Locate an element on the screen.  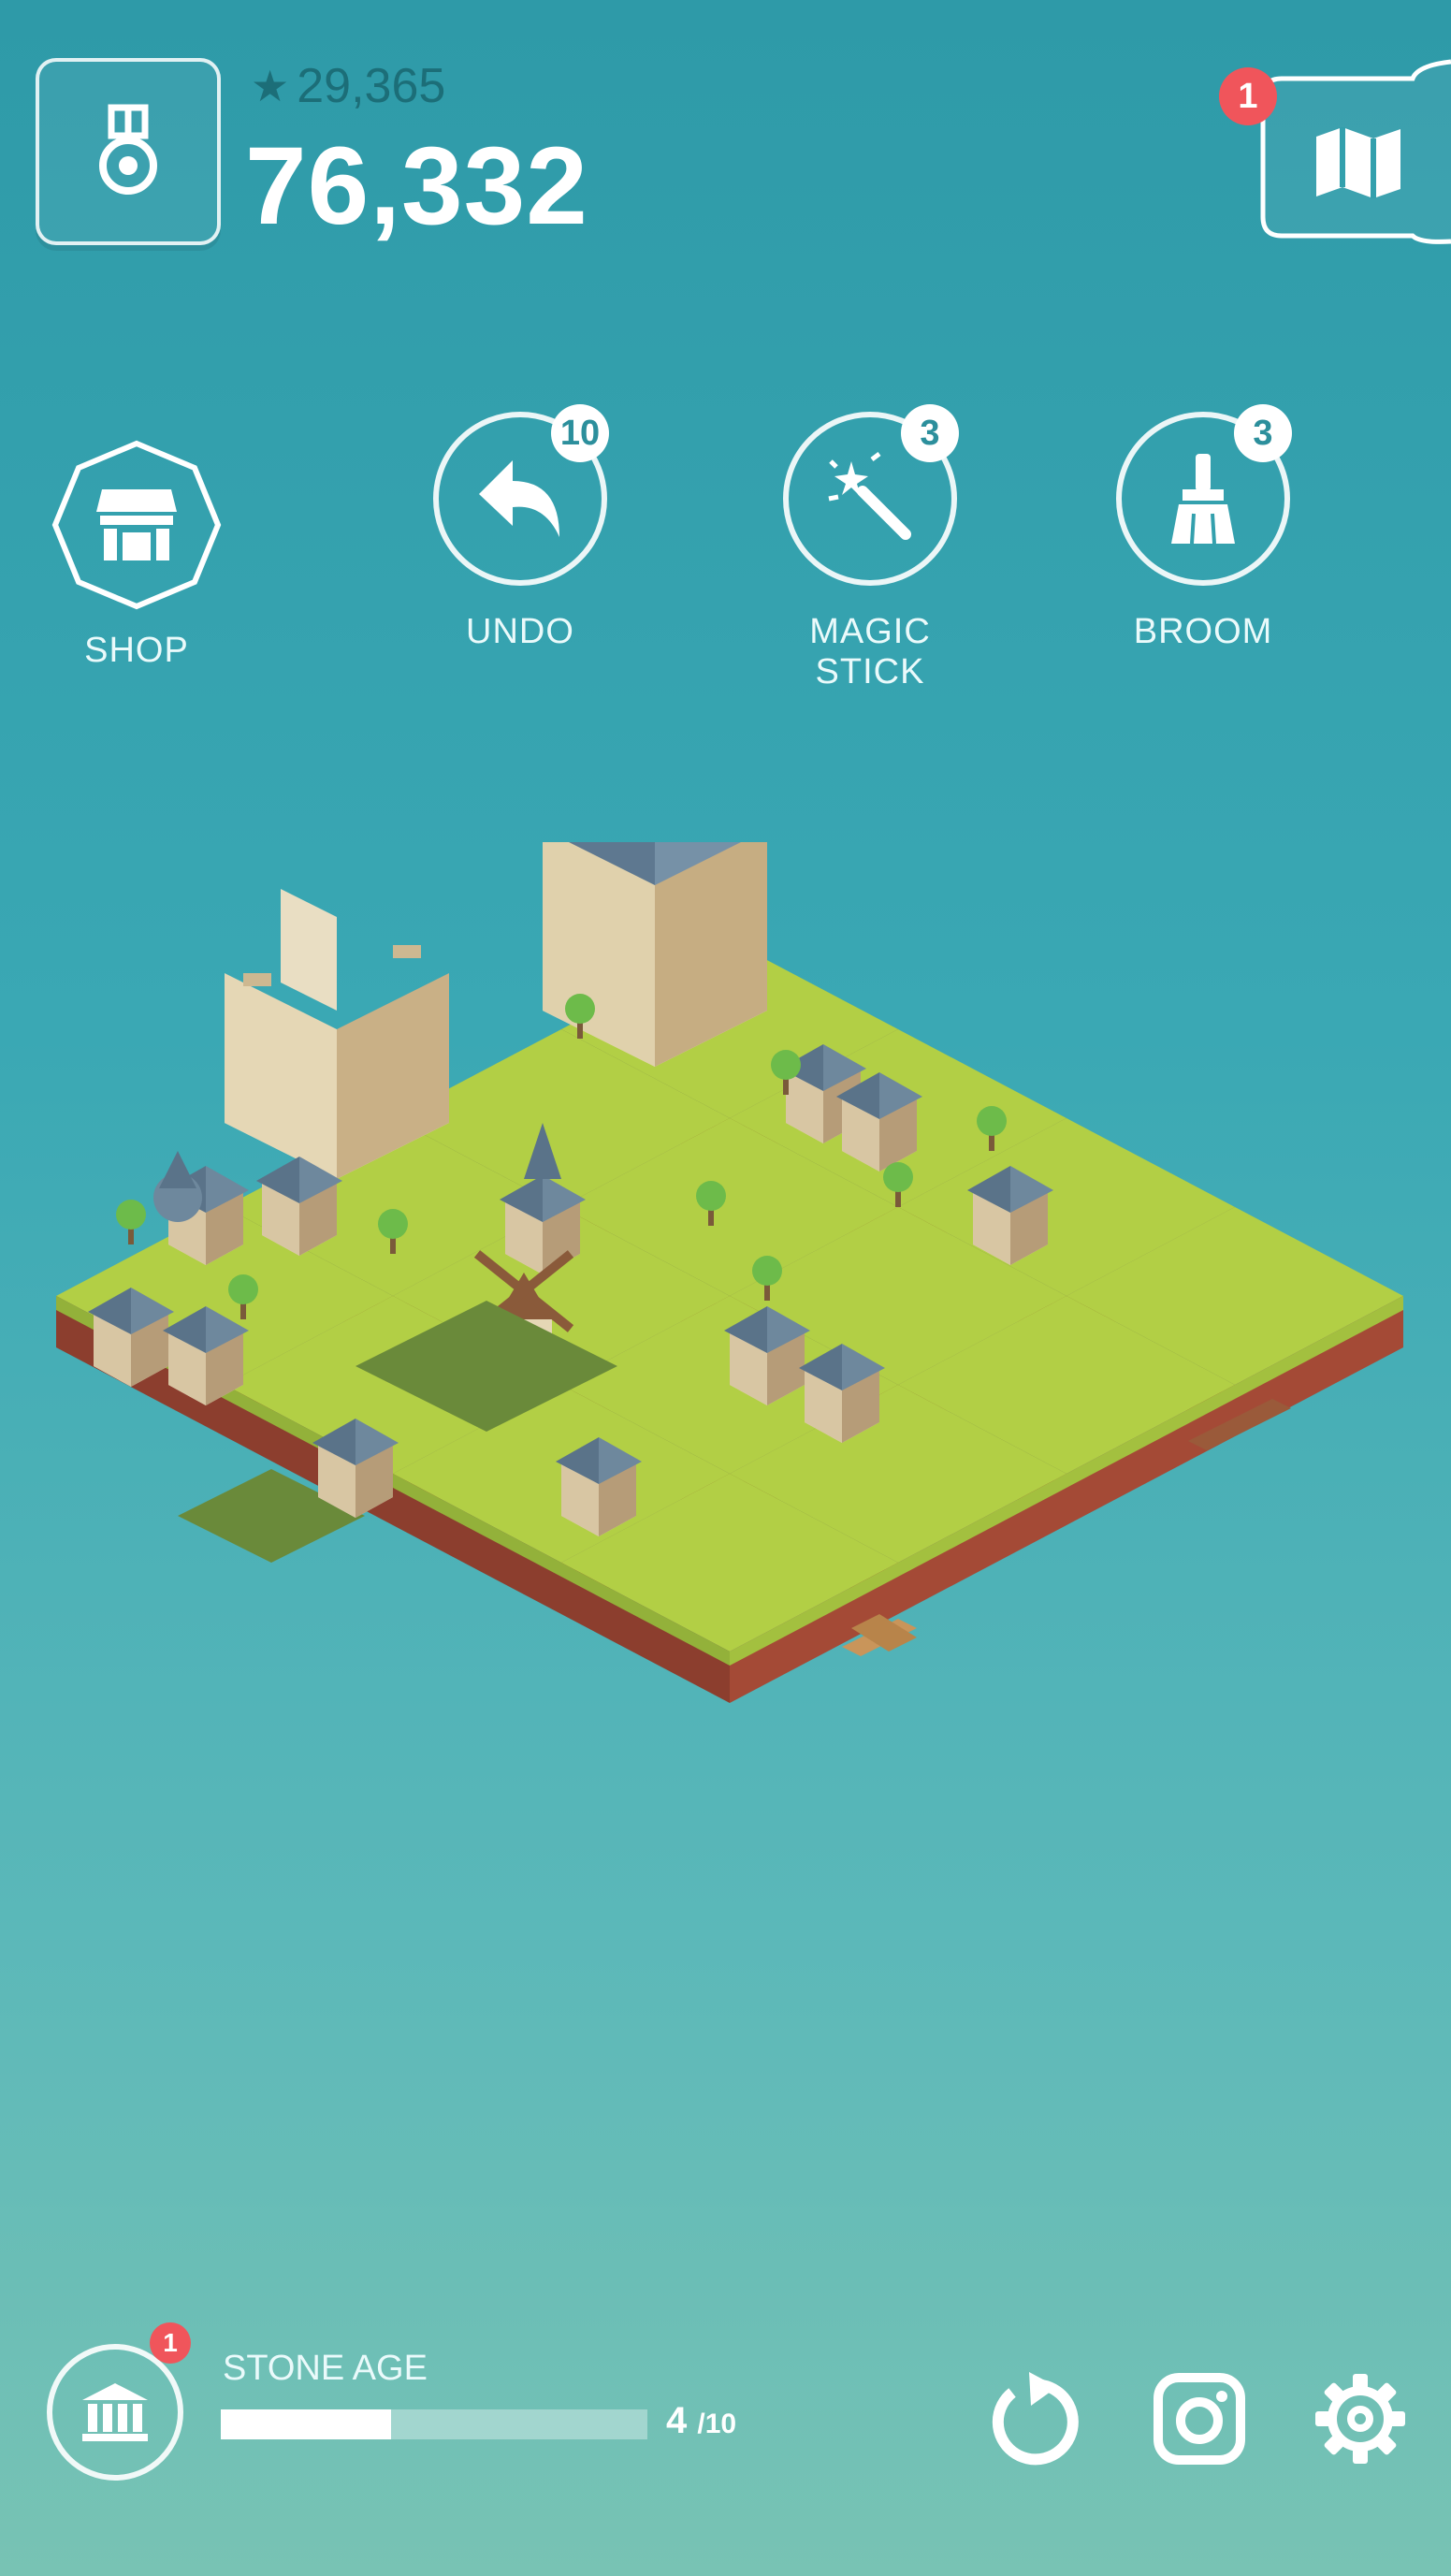
broom-button: 3 BROOM is located at coordinates (1203, 528).